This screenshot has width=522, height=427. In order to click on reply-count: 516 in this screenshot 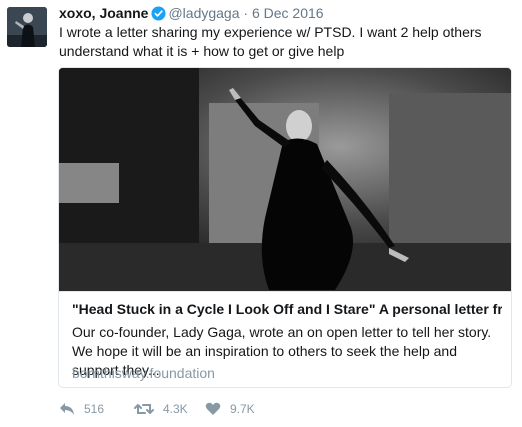, I will do `click(94, 409)`.